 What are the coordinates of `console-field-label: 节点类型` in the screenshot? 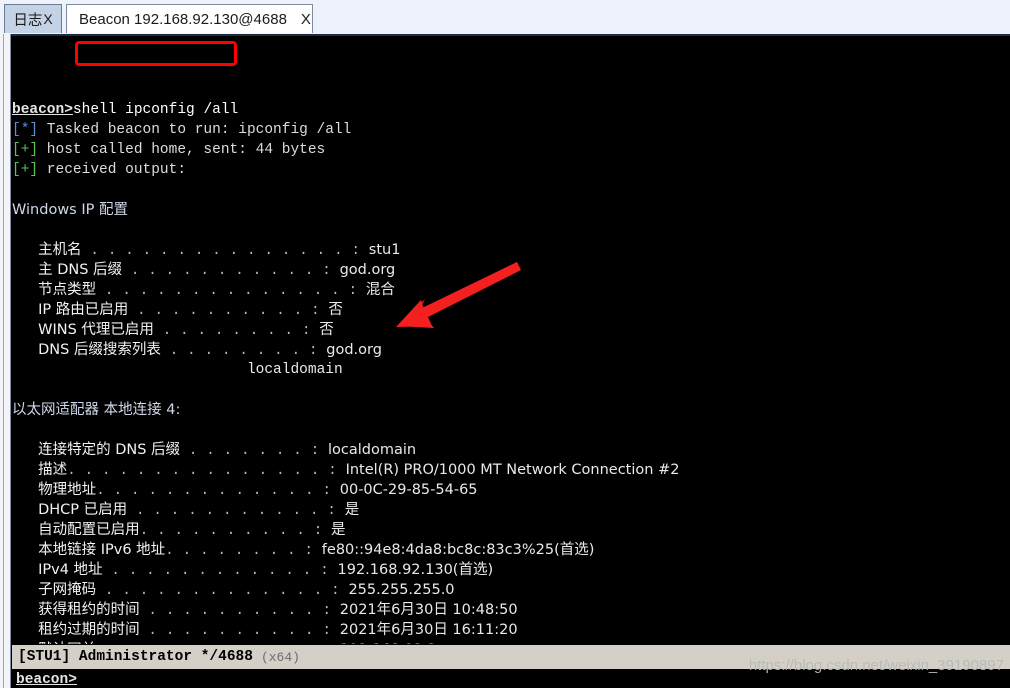 It's located at (67, 290).